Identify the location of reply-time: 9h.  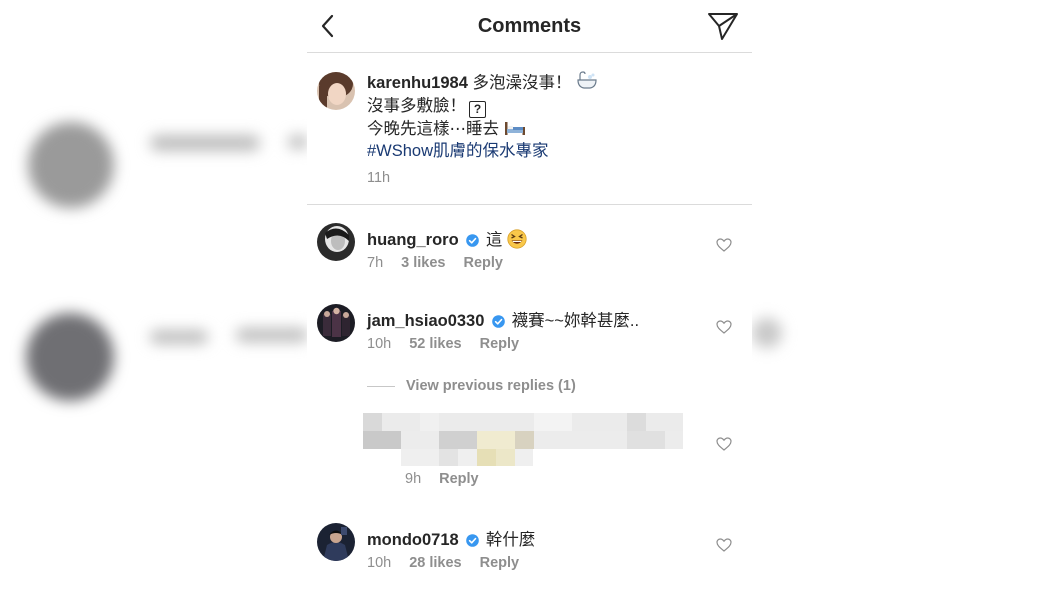
(413, 479).